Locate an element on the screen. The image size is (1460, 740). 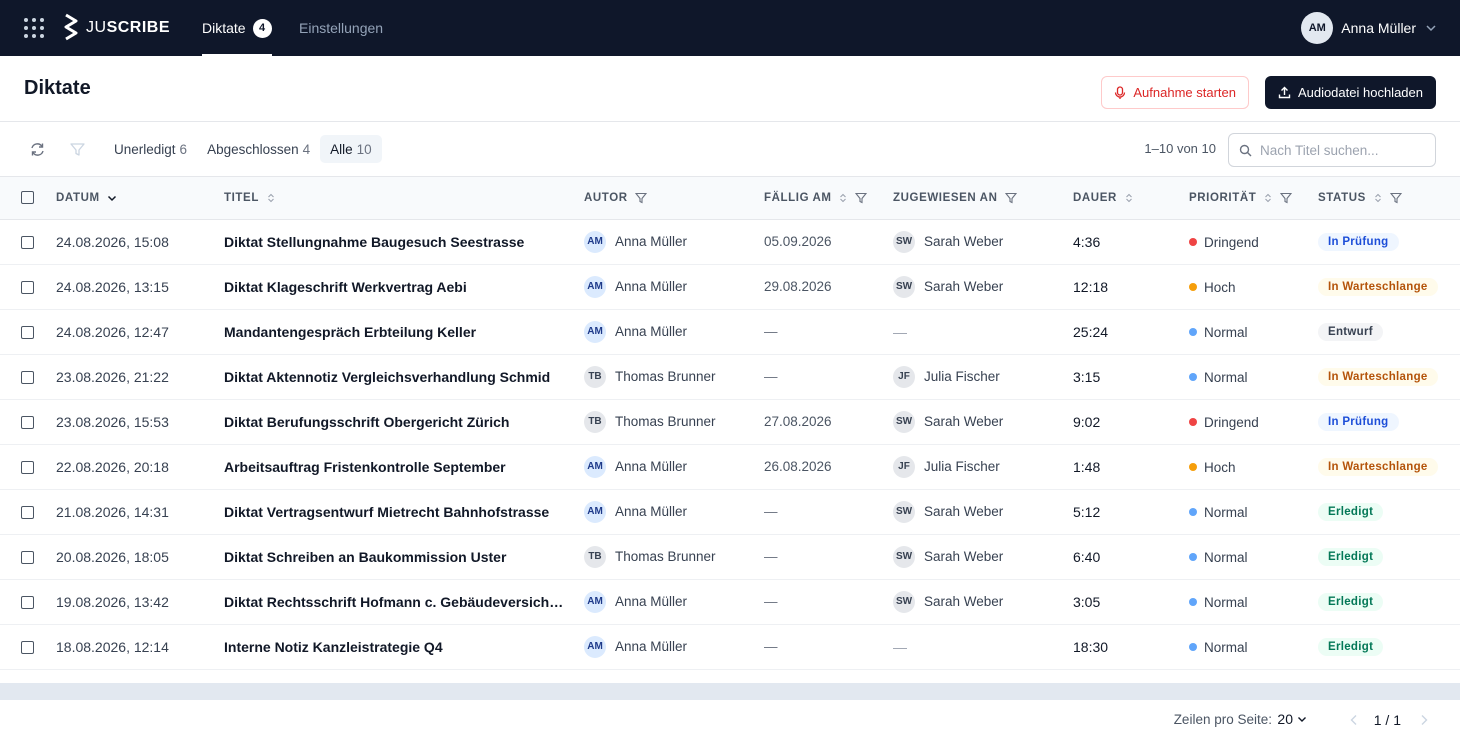
row-title: Mandantengespräch Erbteilung Keller is located at coordinates (404, 331).